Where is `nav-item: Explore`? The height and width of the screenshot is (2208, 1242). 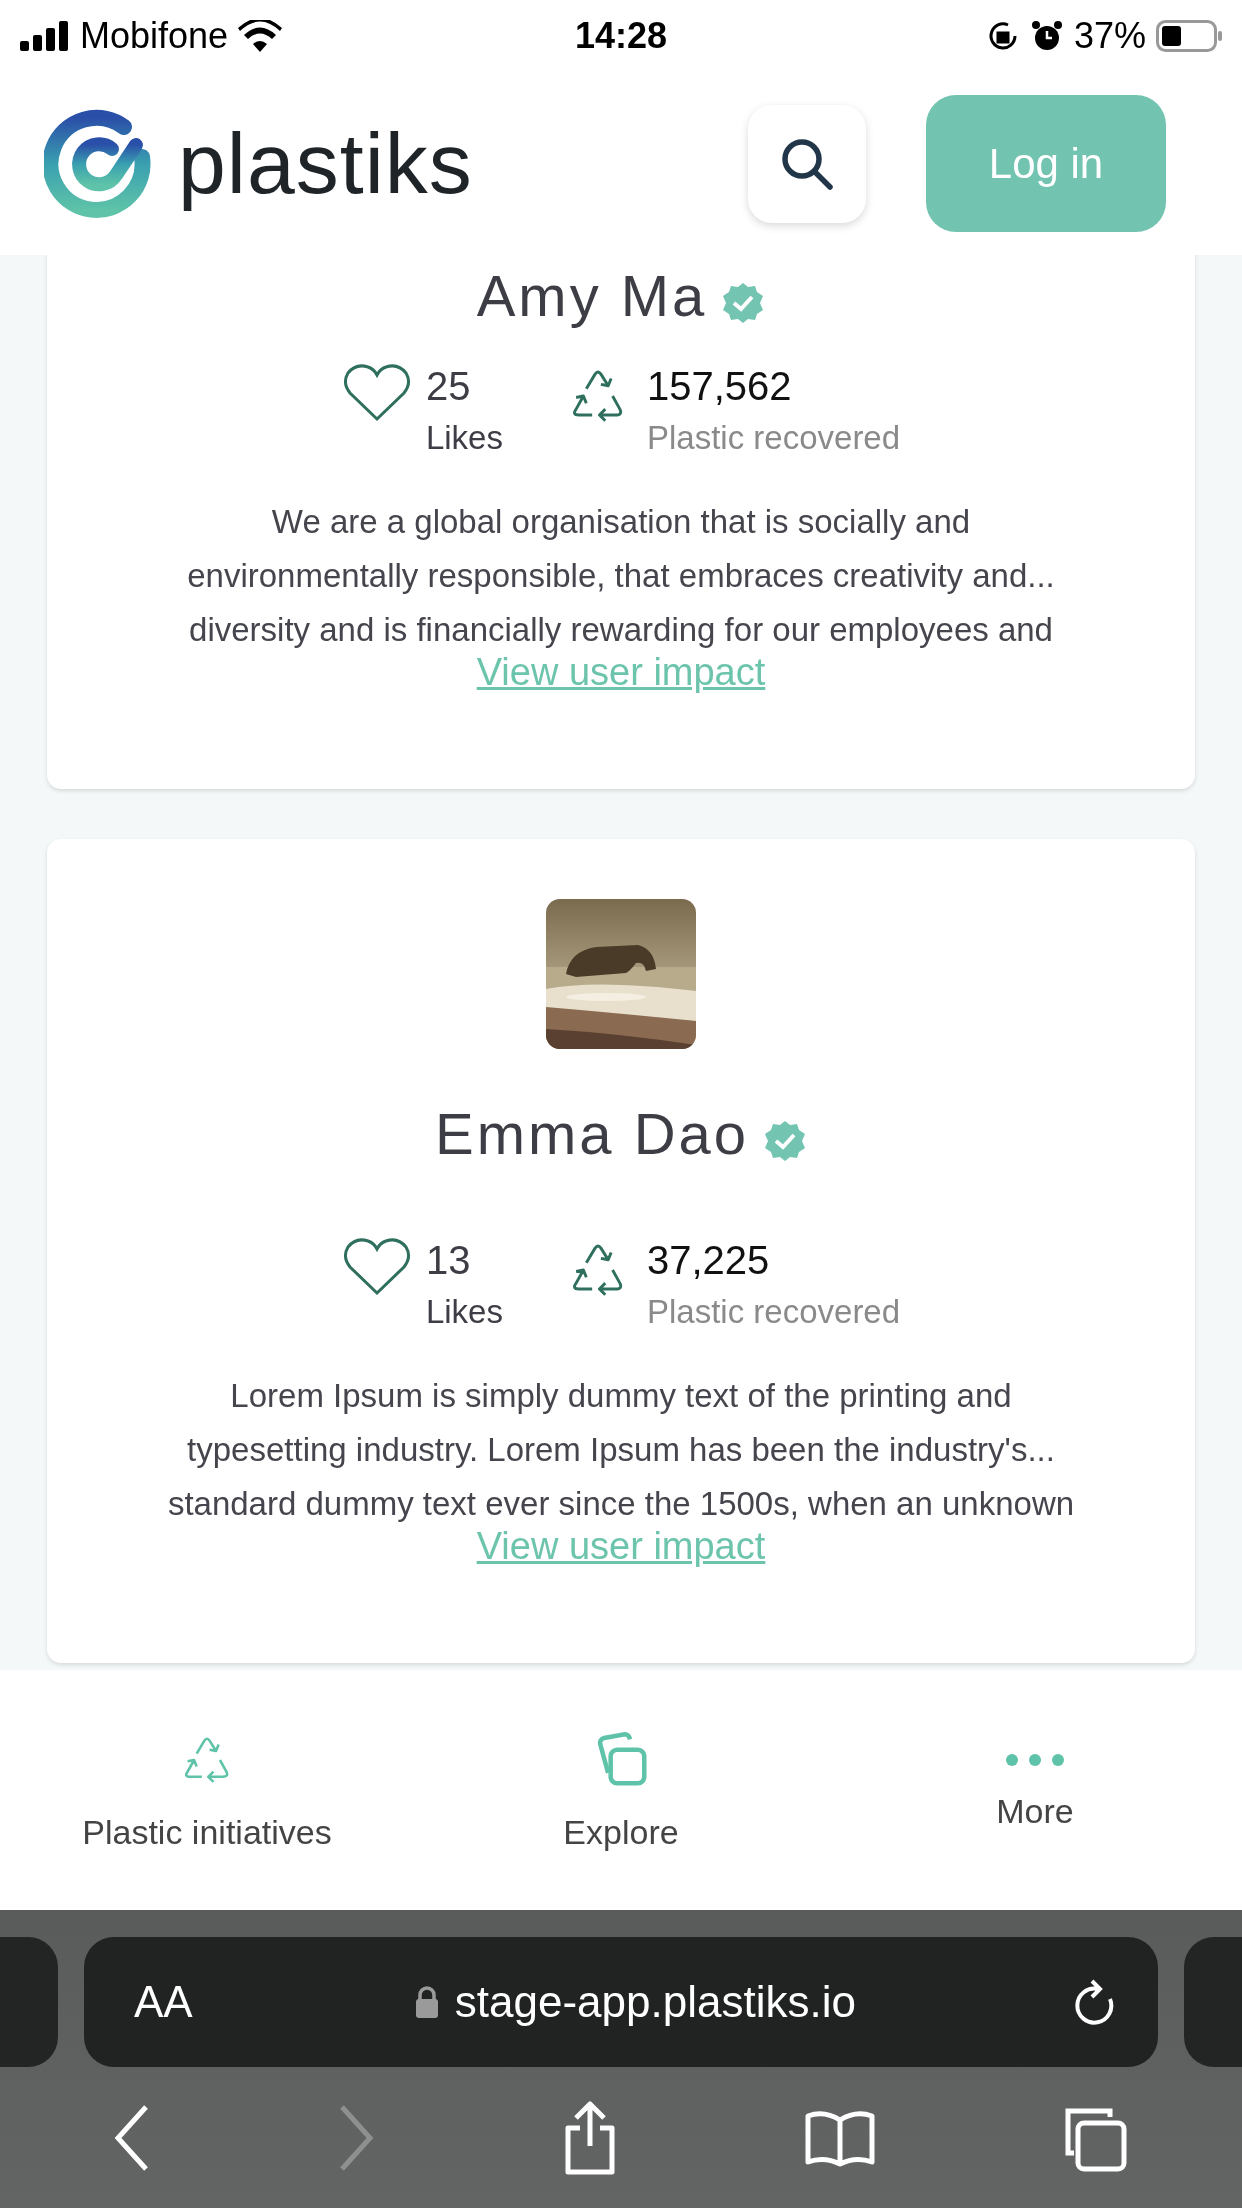 nav-item: Explore is located at coordinates (621, 1790).